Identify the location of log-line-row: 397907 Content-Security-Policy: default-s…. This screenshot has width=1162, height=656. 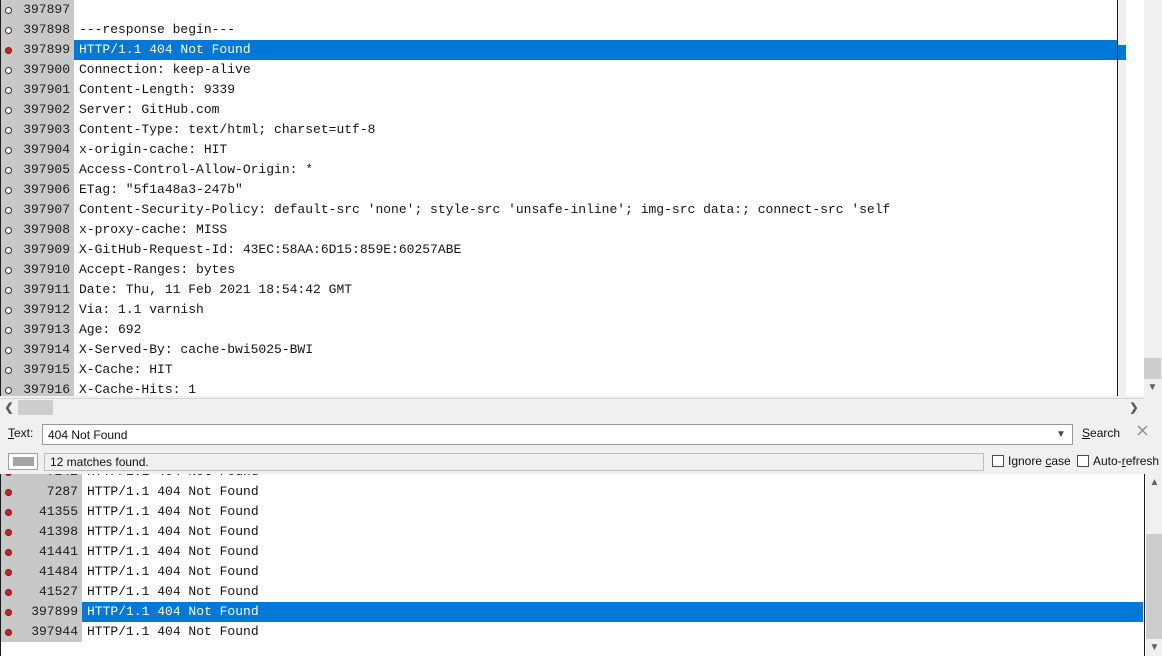
(559, 210).